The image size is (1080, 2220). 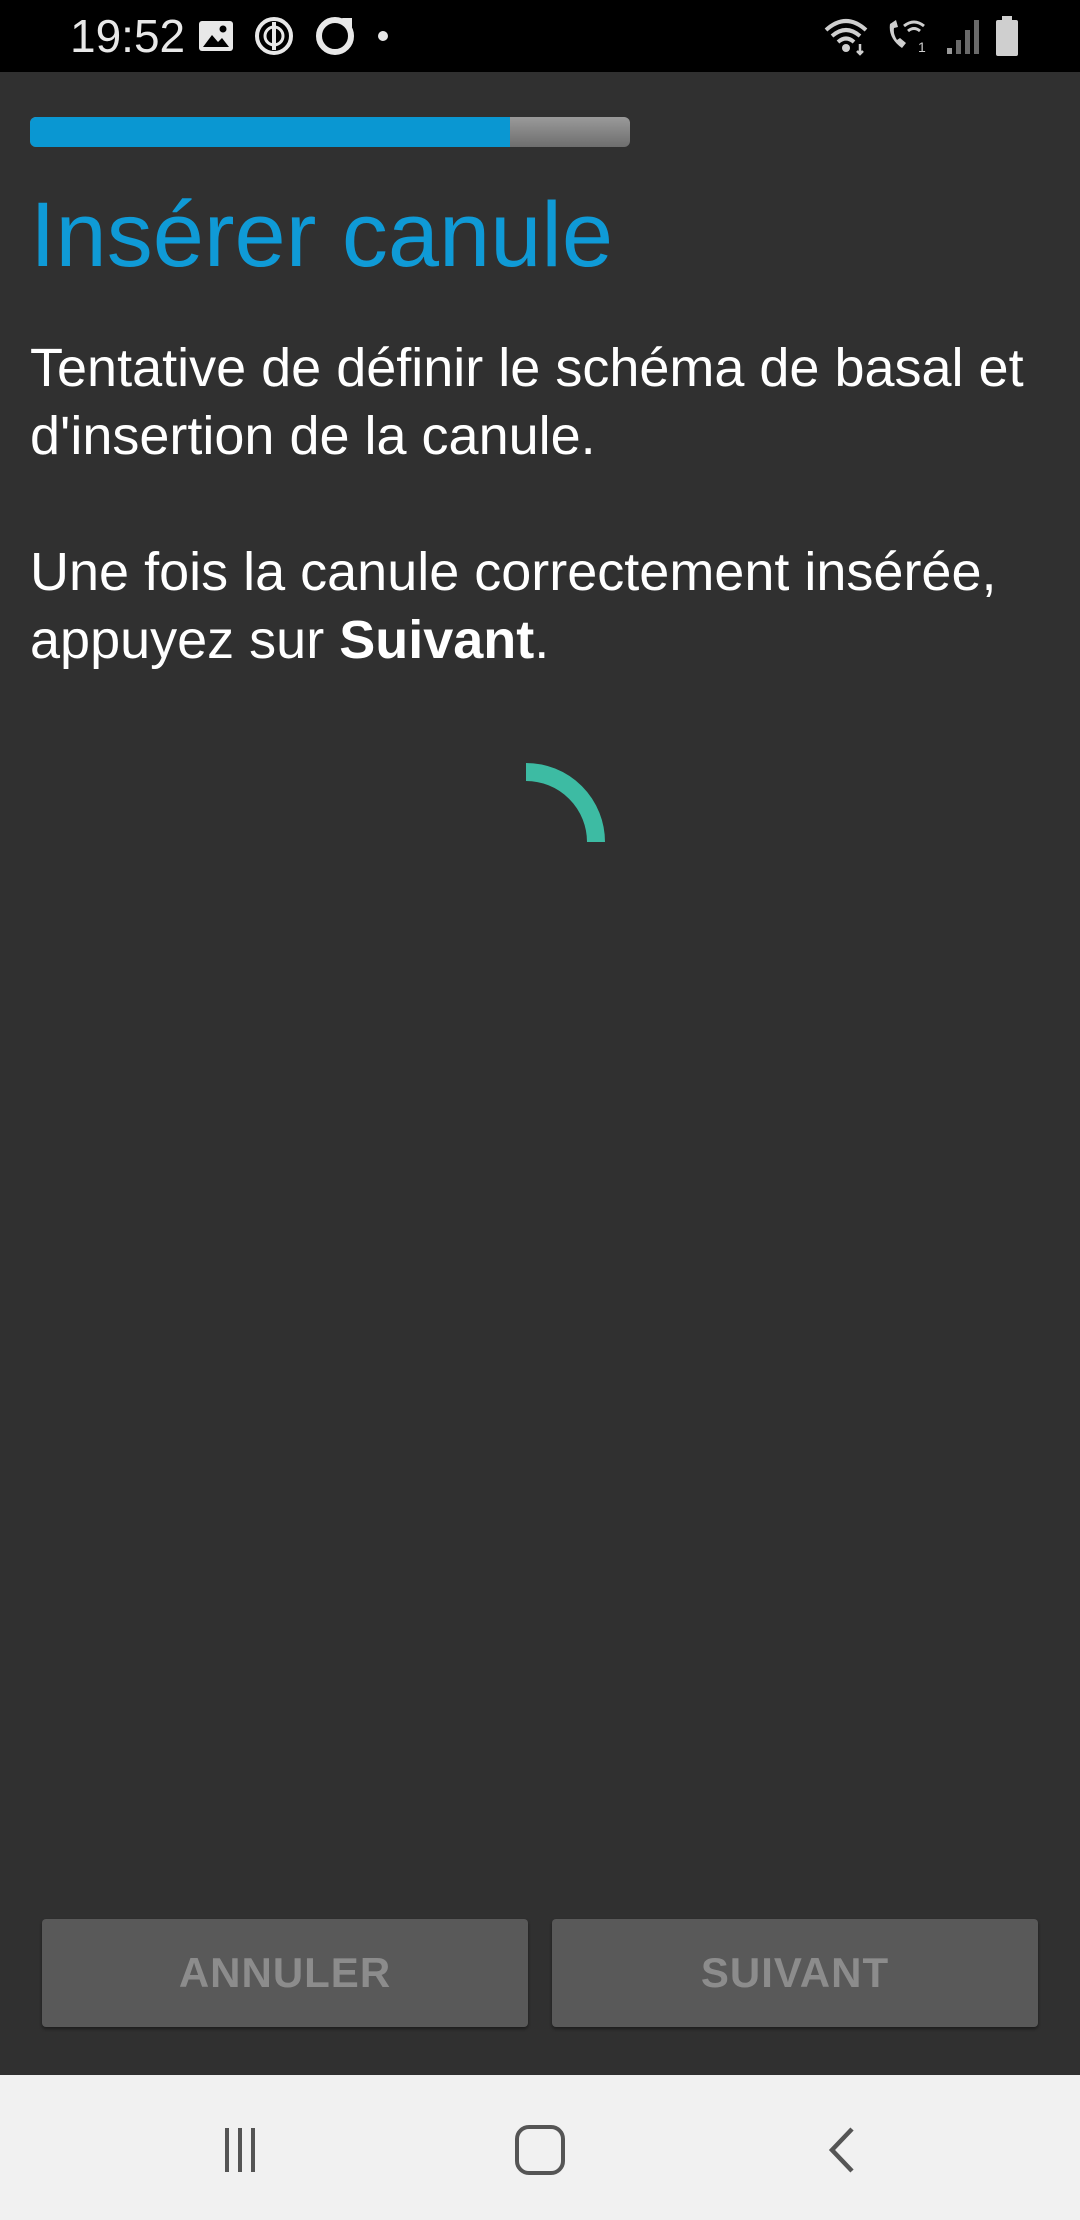 What do you see at coordinates (437, 640) in the screenshot?
I see `instruction-next-keyword: Suivant` at bounding box center [437, 640].